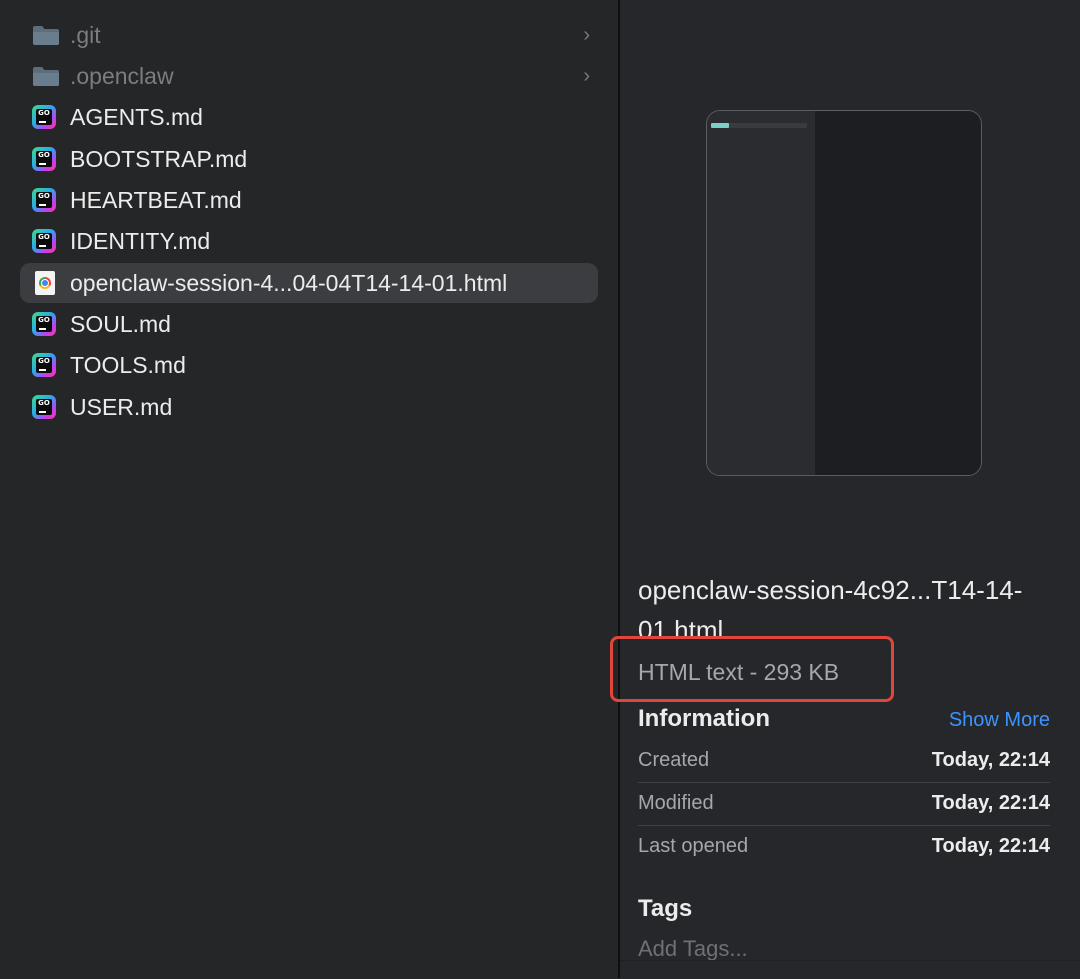 This screenshot has width=1080, height=979. Describe the element at coordinates (289, 283) in the screenshot. I see `file-name: openclaw-session-4...04-04T14-14-01.html` at that location.